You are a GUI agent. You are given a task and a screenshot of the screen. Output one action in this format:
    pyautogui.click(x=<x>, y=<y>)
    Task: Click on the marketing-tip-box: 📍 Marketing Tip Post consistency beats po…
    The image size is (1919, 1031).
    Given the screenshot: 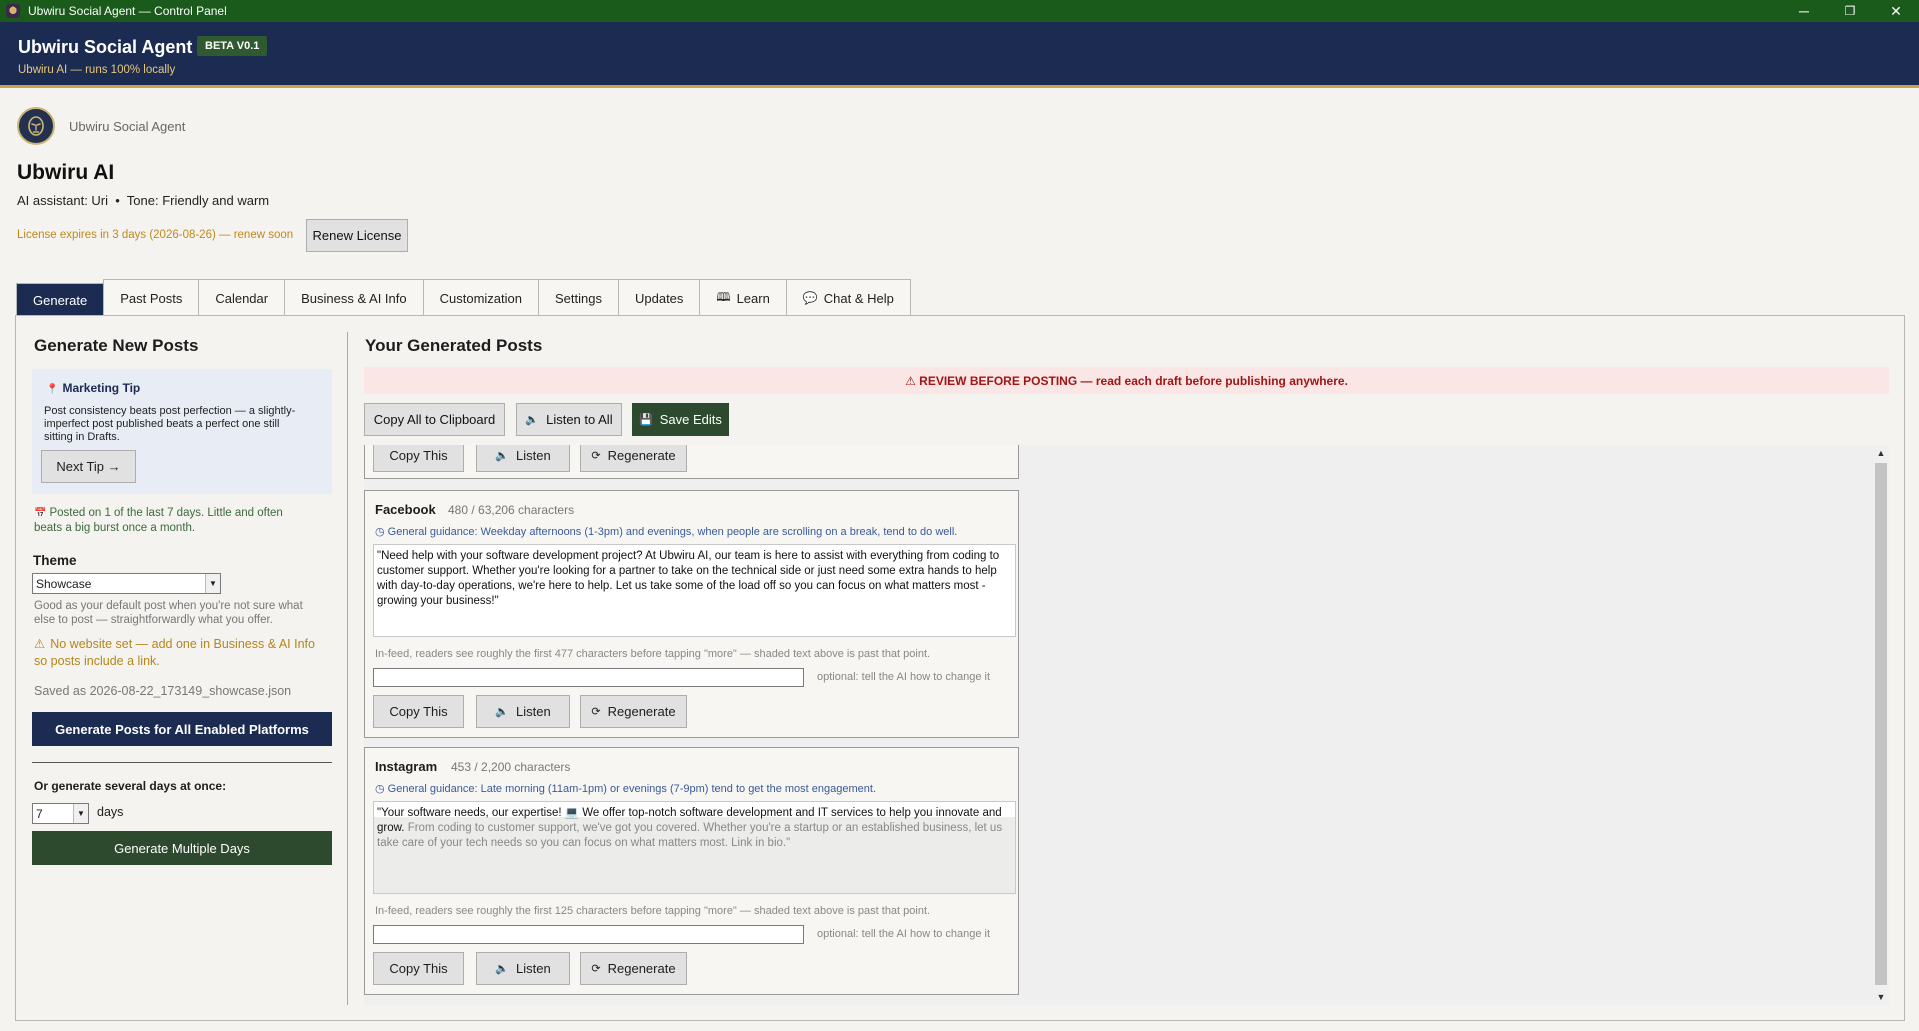 What is the action you would take?
    pyautogui.click(x=182, y=431)
    